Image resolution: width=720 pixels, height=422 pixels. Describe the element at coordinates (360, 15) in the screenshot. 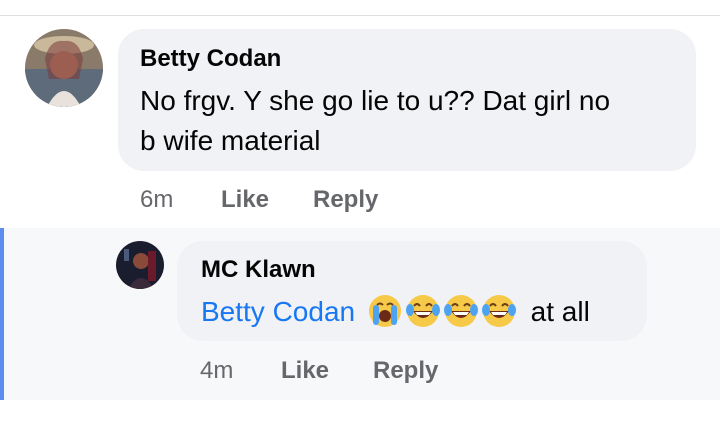

I see `top-divider` at that location.